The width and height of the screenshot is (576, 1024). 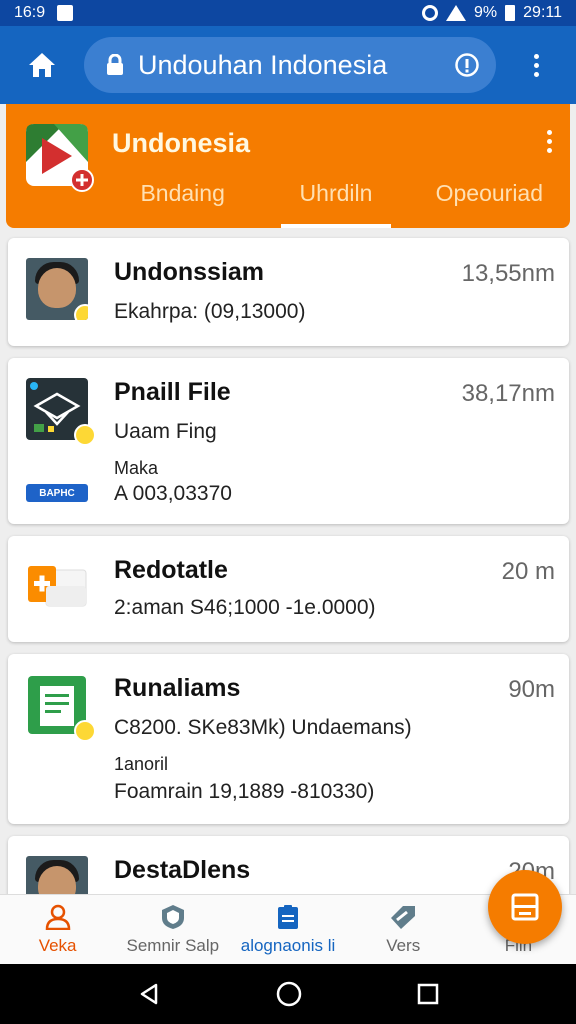 What do you see at coordinates (288, 916) in the screenshot?
I see `document-icon` at bounding box center [288, 916].